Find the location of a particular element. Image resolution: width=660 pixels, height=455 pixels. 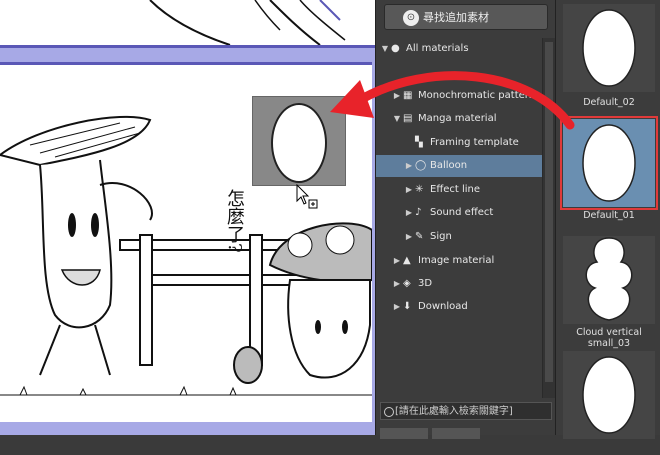

material-thumbnail-label: Default_01 is located at coordinates (609, 215).